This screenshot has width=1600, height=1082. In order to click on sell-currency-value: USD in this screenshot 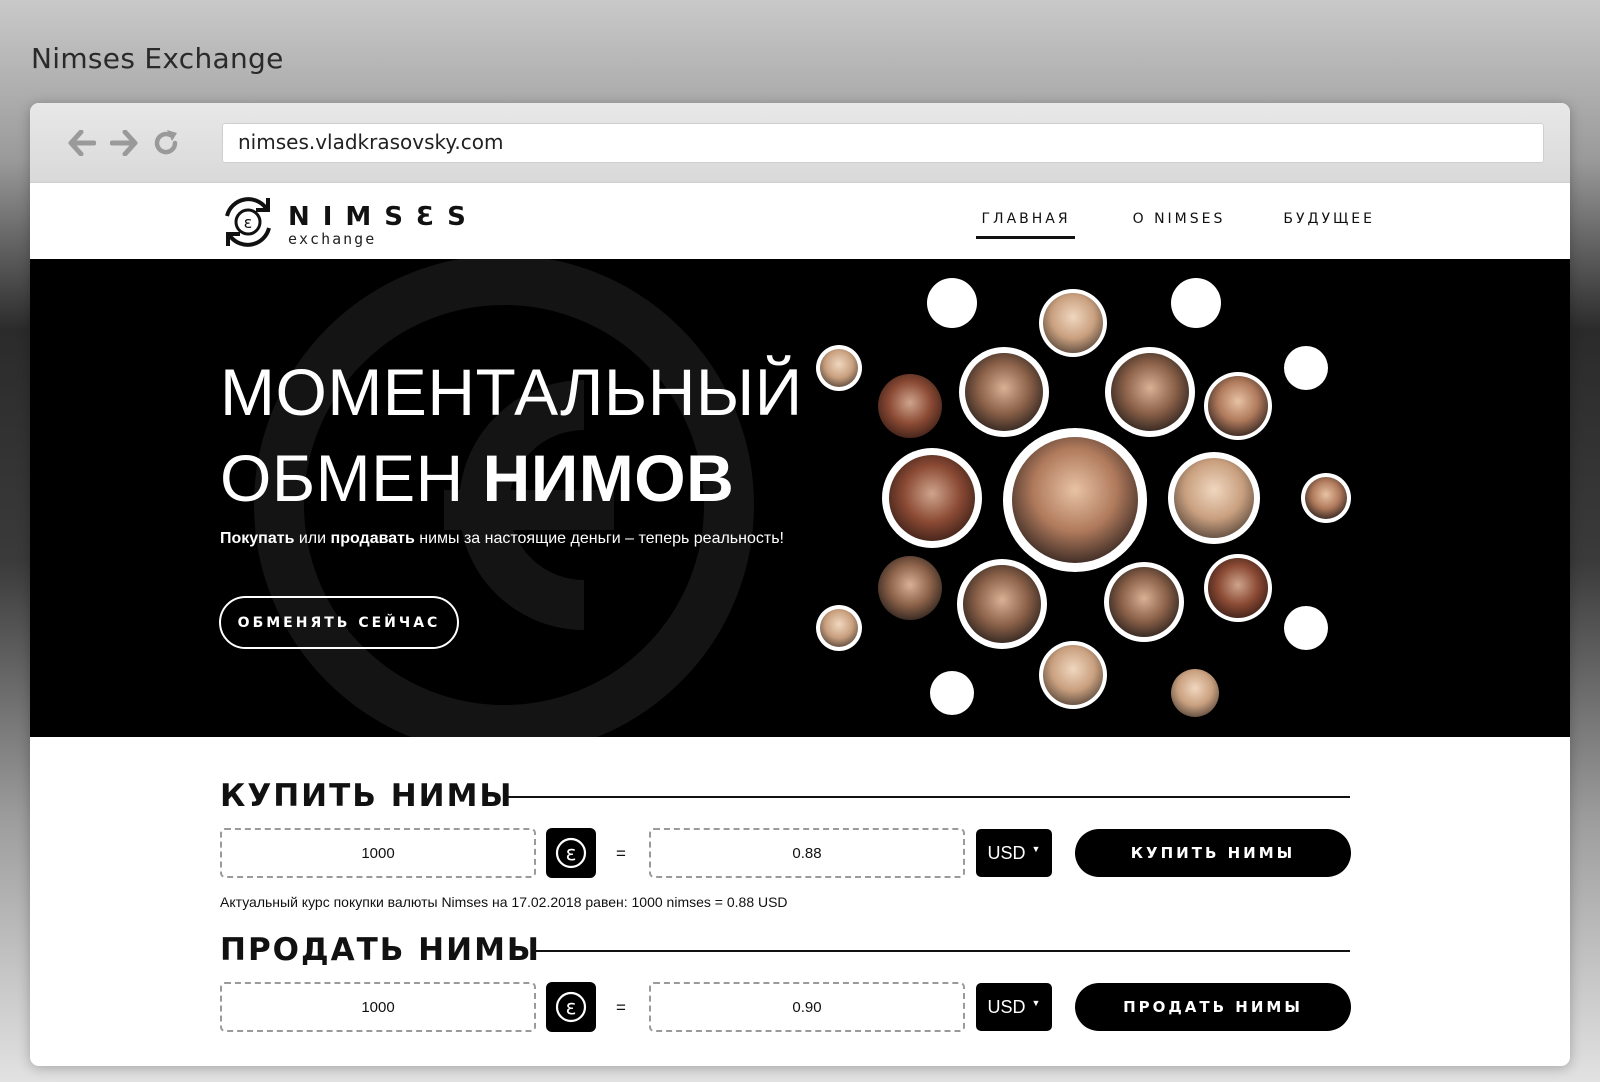, I will do `click(1006, 1006)`.